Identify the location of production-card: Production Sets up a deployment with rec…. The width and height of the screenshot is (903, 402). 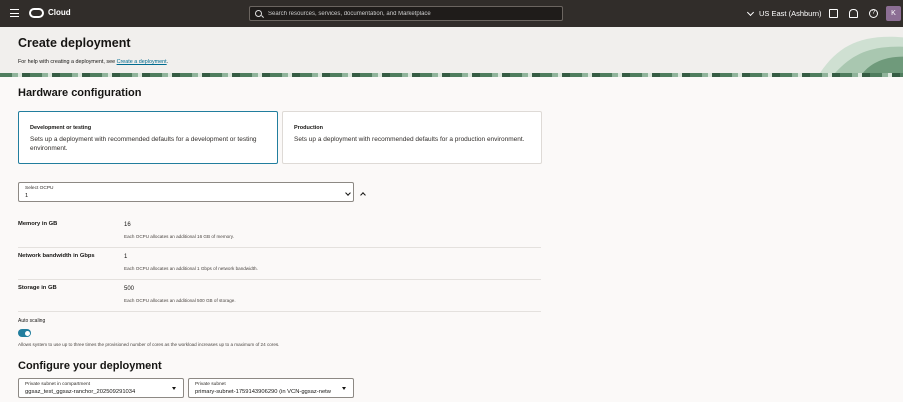
(412, 137).